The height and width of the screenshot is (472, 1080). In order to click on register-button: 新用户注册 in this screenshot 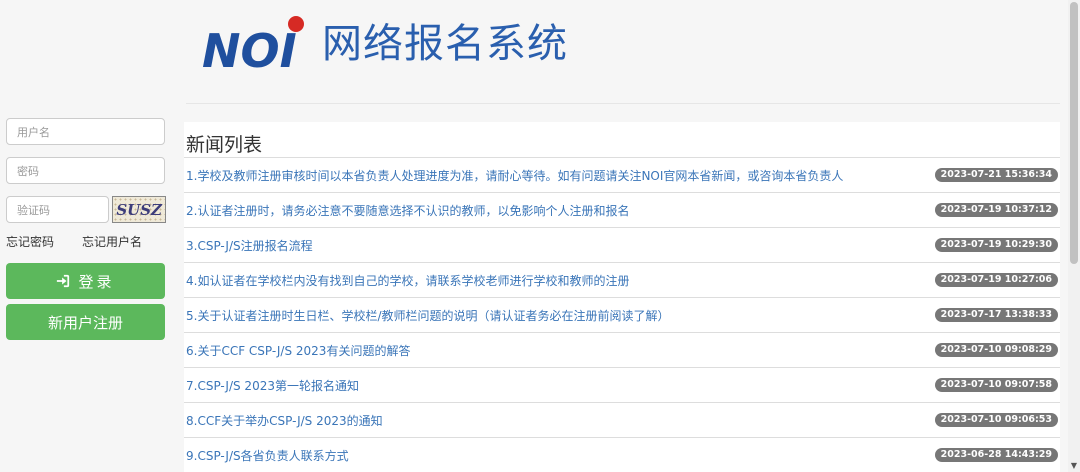, I will do `click(85, 322)`.